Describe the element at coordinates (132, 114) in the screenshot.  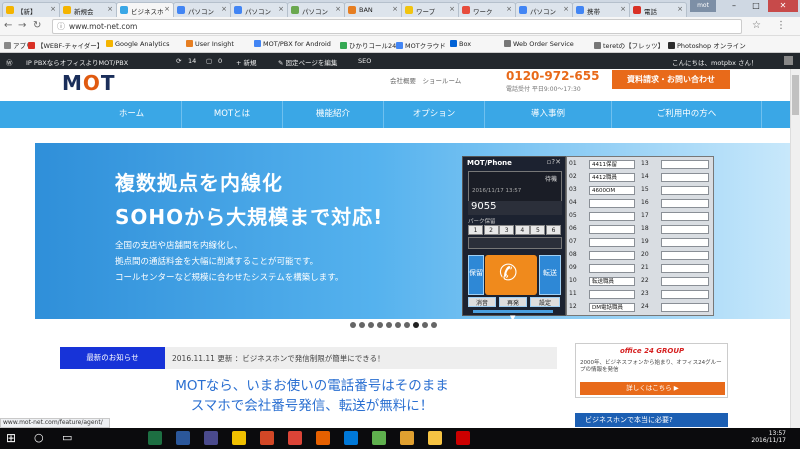
I see `nav-item: ホーム` at that location.